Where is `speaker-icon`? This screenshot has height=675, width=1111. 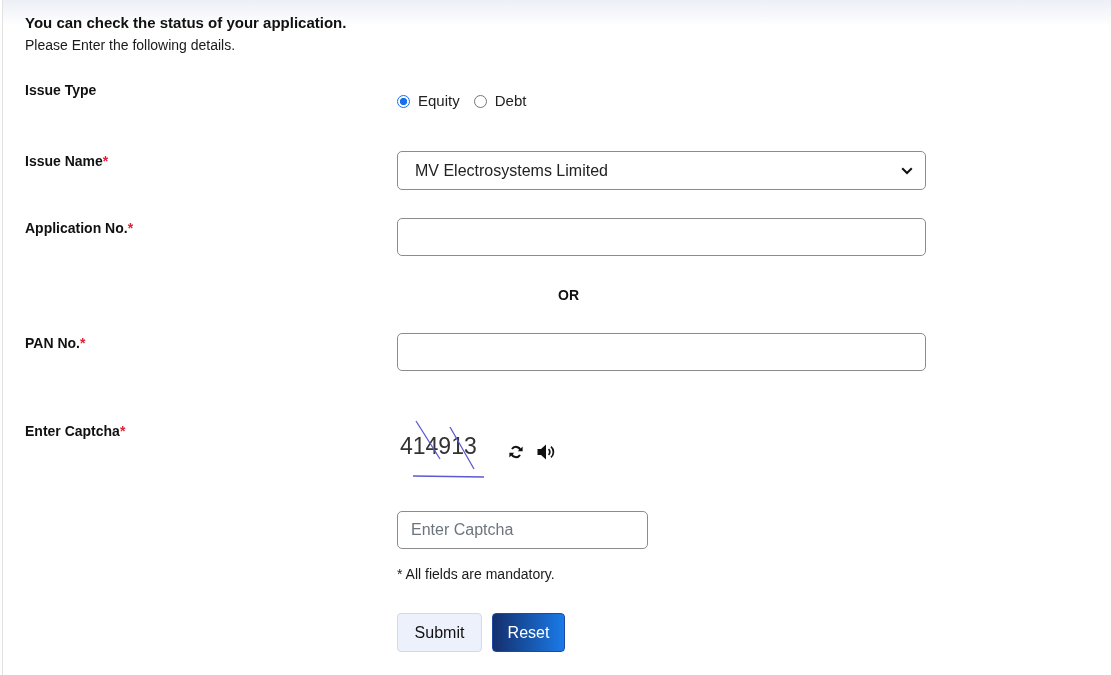 speaker-icon is located at coordinates (547, 452).